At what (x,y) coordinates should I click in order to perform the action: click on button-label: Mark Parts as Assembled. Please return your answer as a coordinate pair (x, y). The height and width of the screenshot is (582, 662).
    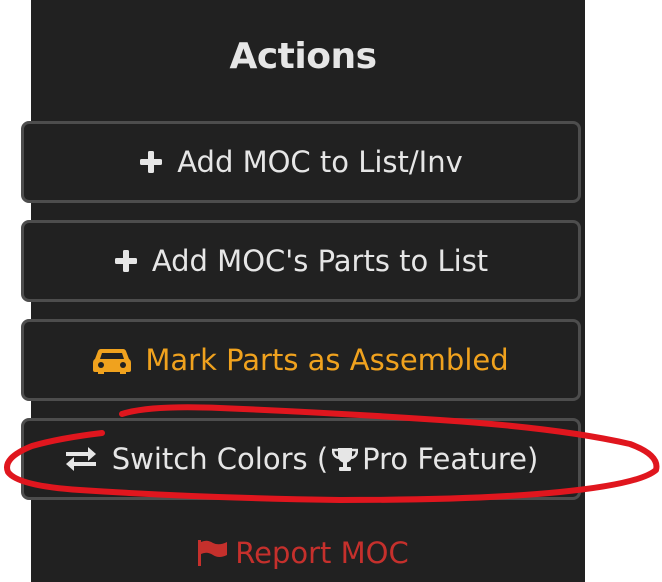
    Looking at the image, I should click on (327, 360).